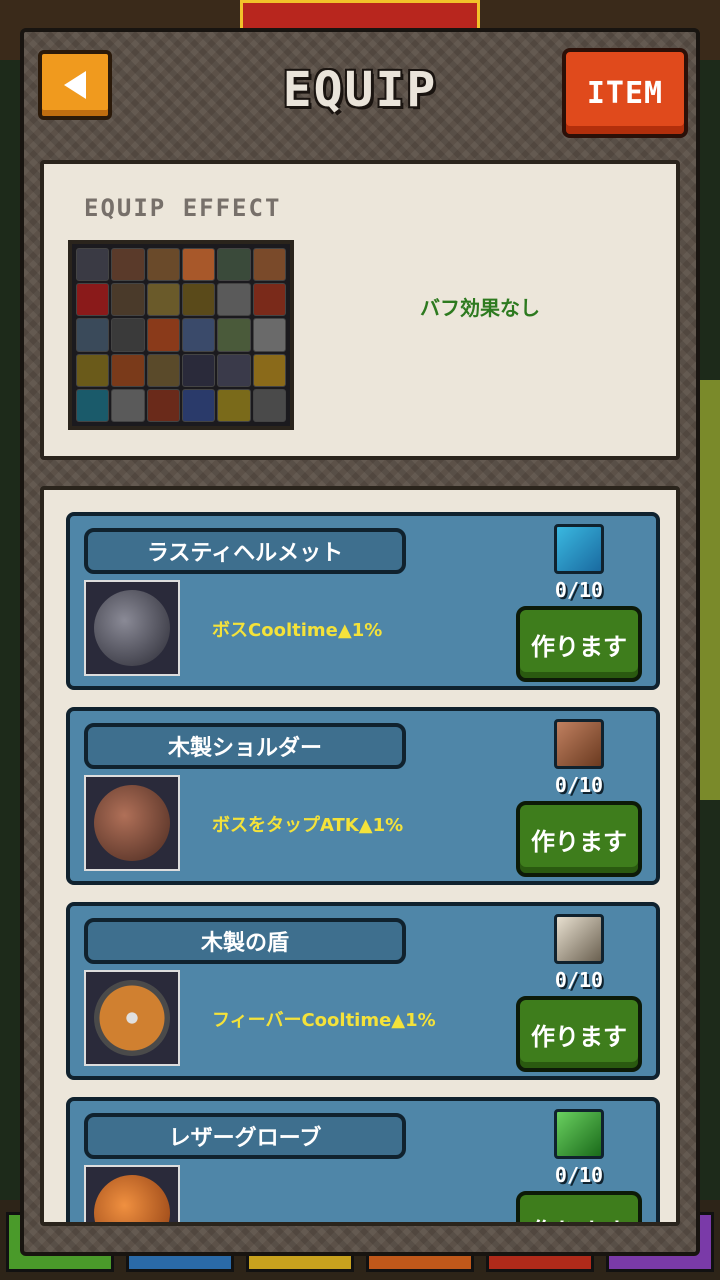 This screenshot has height=1280, width=720. Describe the element at coordinates (93, 300) in the screenshot. I see `cape-icon` at that location.